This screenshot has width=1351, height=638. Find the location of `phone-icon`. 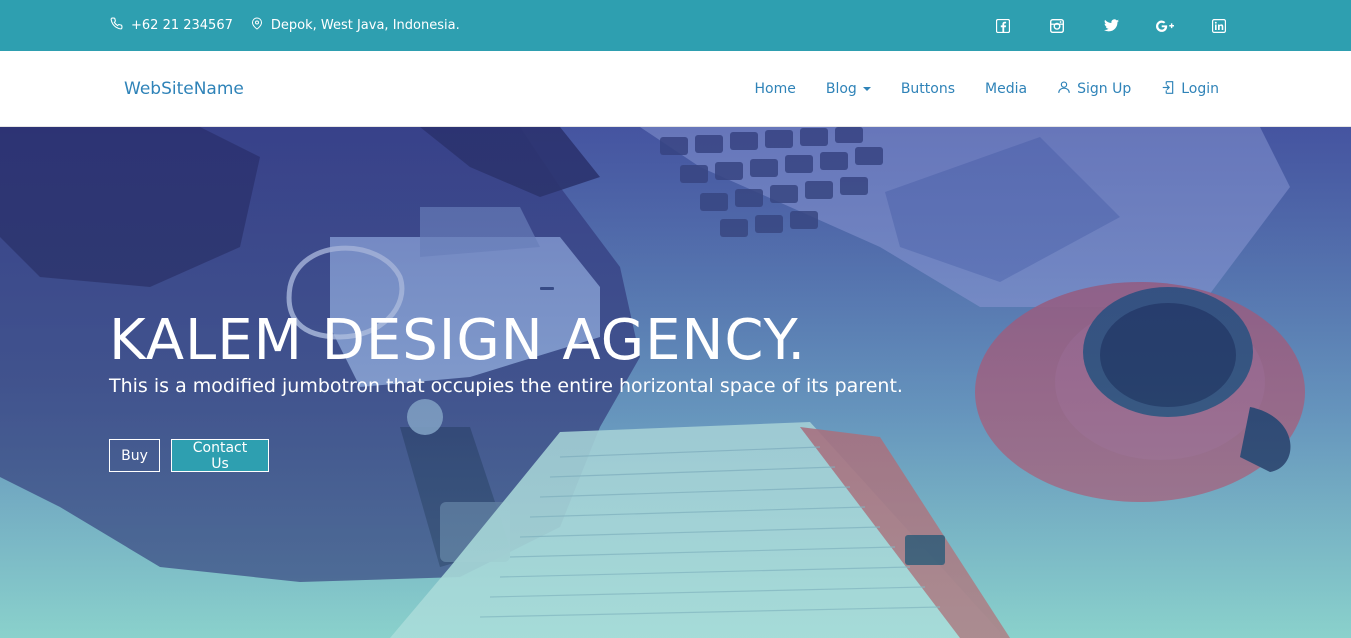

phone-icon is located at coordinates (120, 25).